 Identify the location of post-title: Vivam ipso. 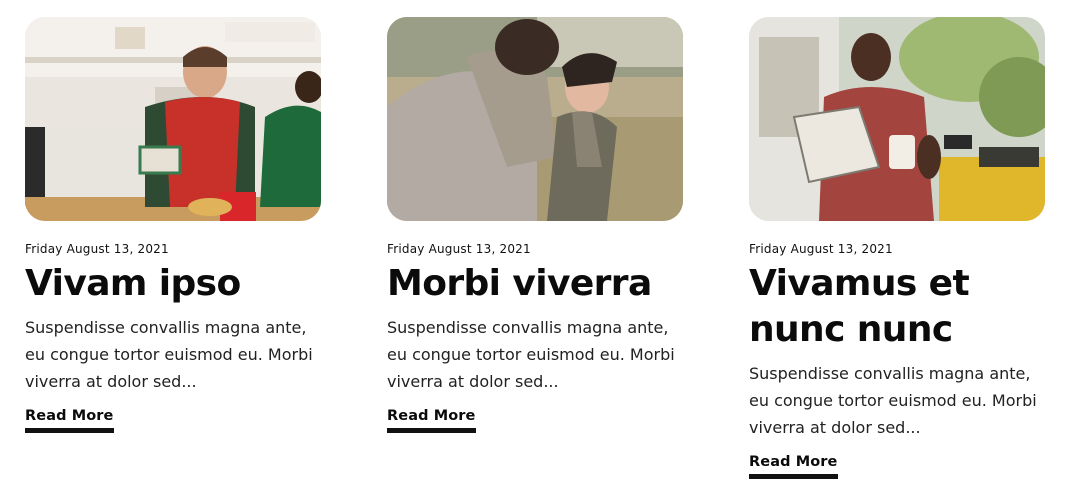
(173, 284).